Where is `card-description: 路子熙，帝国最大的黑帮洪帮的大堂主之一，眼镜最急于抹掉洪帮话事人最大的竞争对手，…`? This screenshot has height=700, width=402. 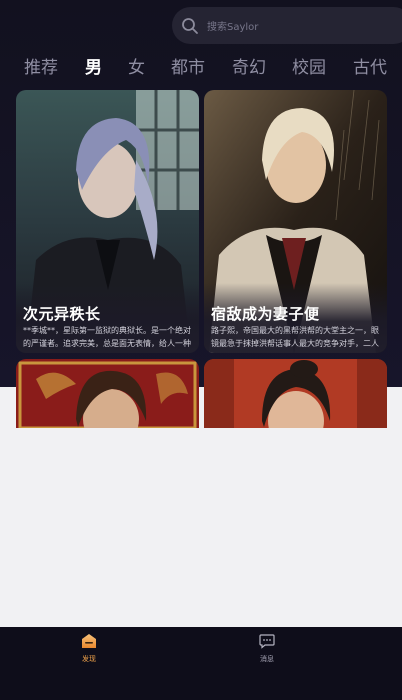 card-description: 路子熙，帝国最大的黑帮洪帮的大堂主之一，眼镜最急于抹掉洪帮话事人最大的竞争对手，… is located at coordinates (295, 337).